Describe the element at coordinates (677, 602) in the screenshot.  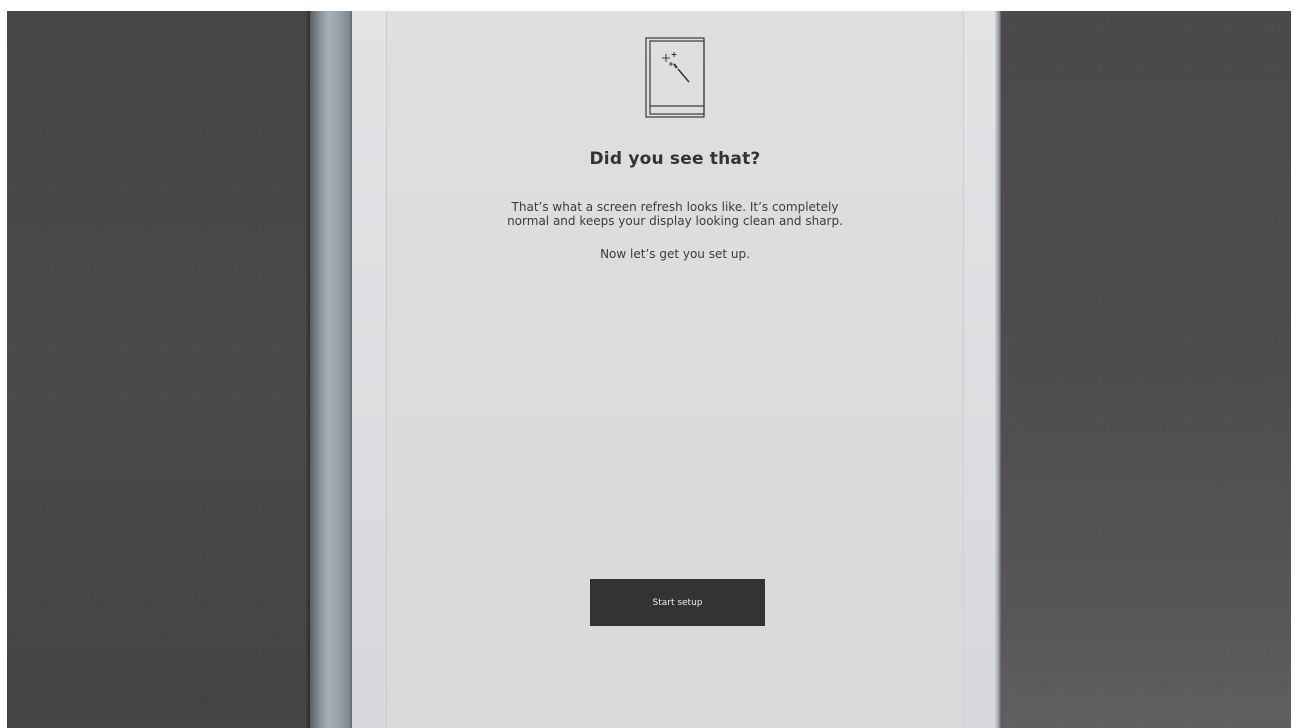
I see `start-setup-button: Start setup` at that location.